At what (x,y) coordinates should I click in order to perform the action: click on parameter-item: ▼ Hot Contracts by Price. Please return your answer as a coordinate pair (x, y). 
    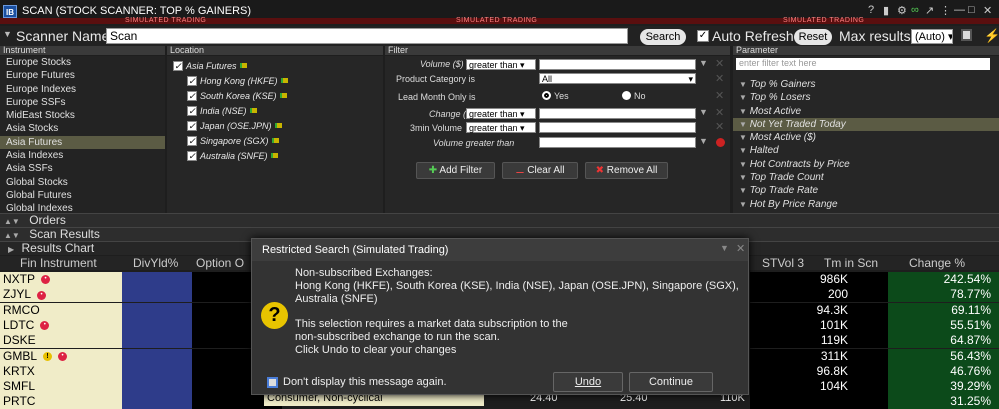
    Looking at the image, I should click on (866, 164).